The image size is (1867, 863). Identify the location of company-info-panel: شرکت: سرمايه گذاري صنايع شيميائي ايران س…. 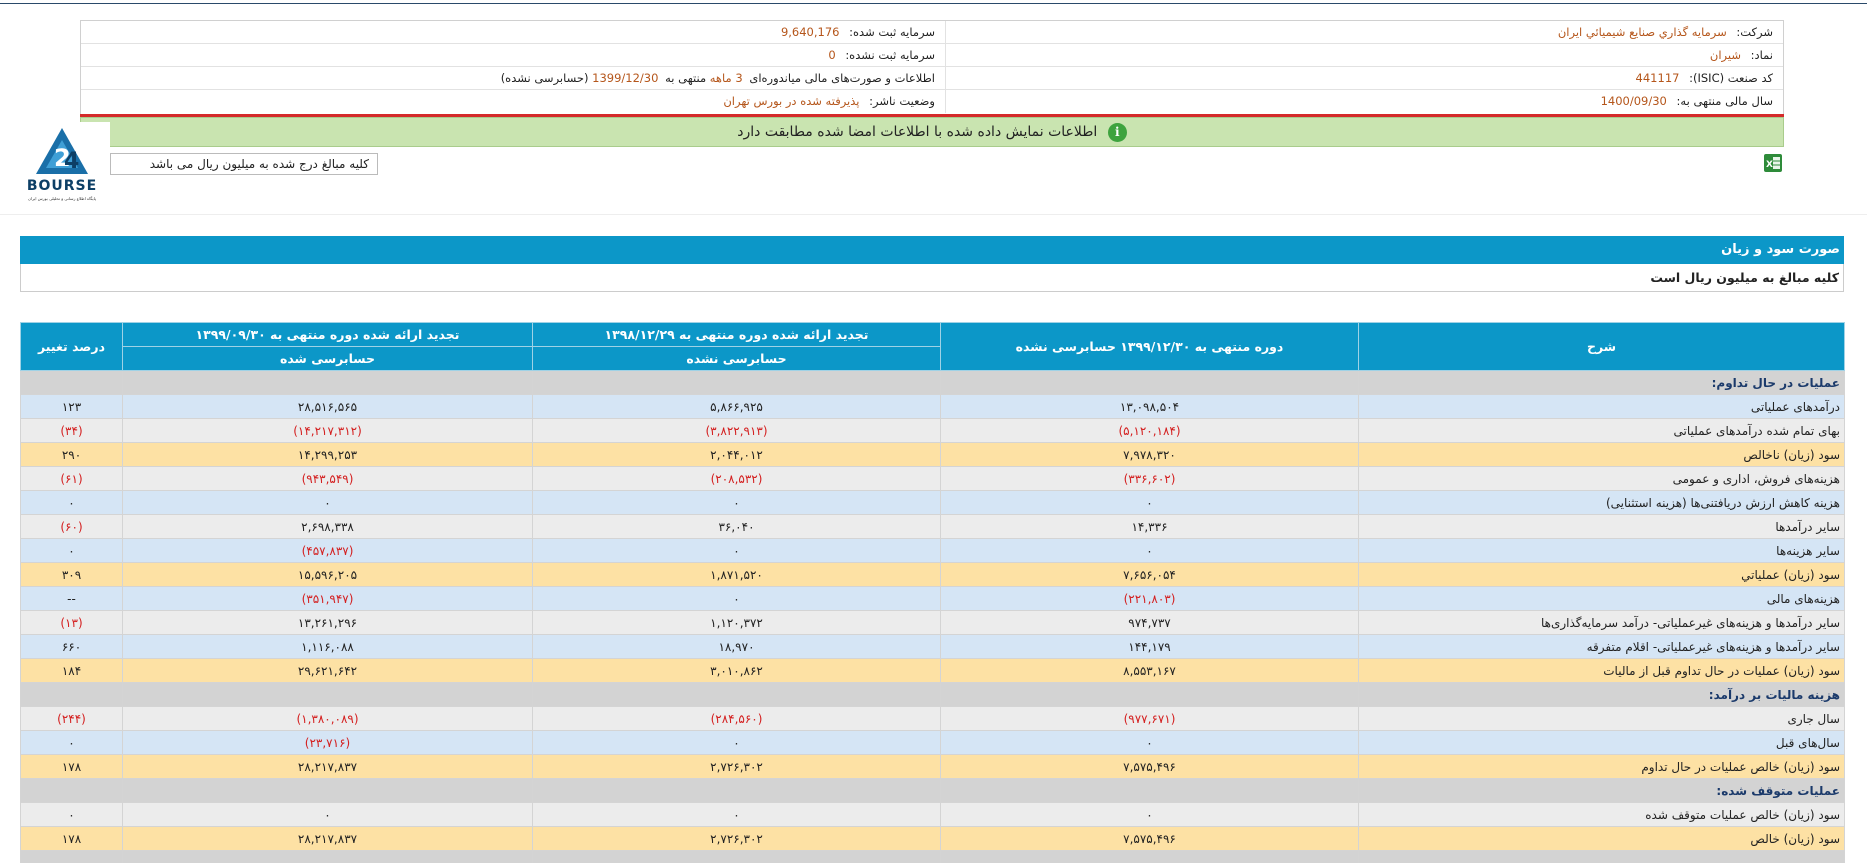
(932, 67).